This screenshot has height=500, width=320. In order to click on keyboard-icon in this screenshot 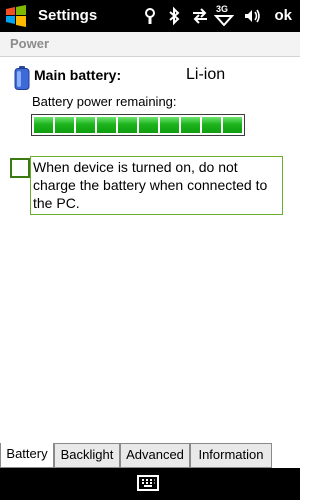, I will do `click(148, 483)`.